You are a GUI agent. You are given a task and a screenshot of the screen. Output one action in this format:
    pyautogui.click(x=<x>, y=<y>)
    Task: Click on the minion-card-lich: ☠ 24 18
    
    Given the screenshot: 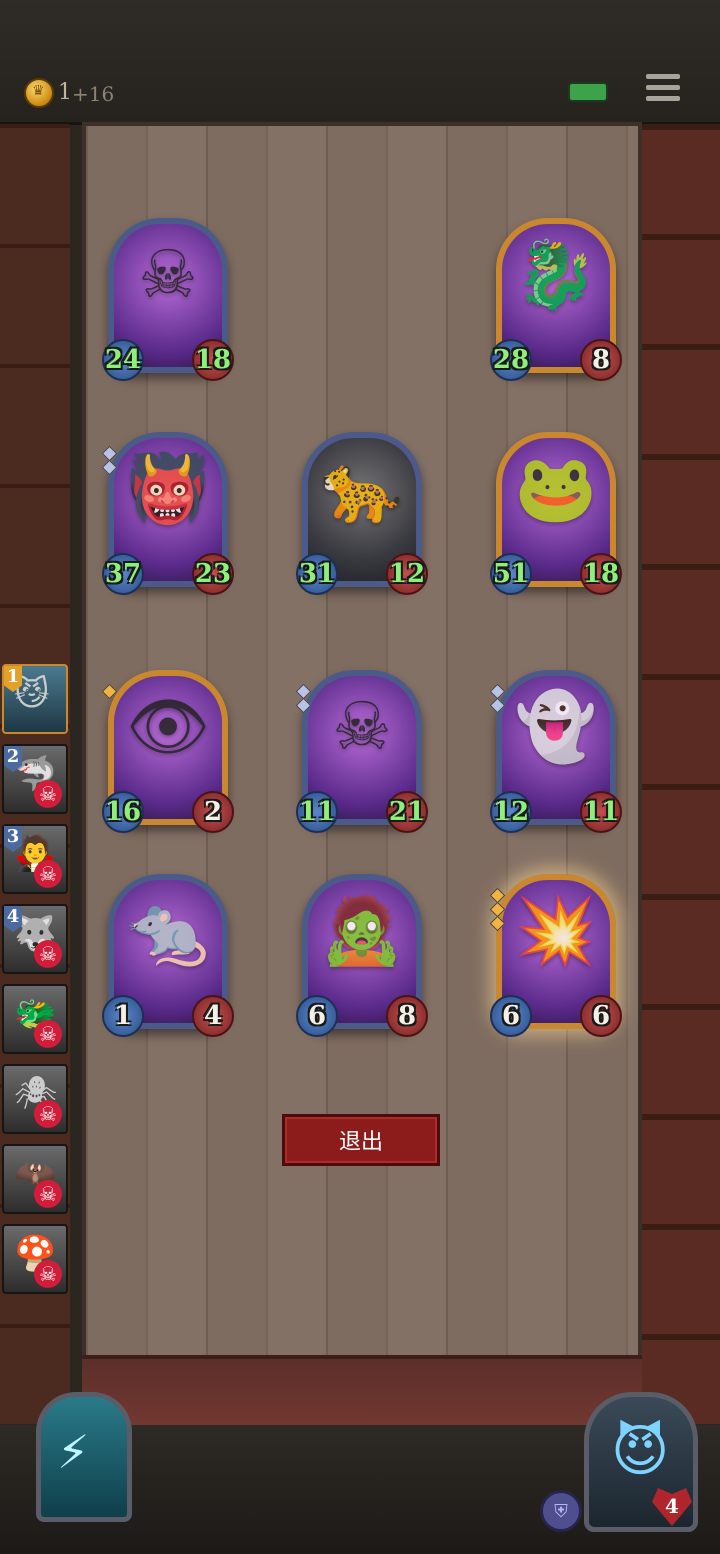 What is the action you would take?
    pyautogui.click(x=168, y=299)
    